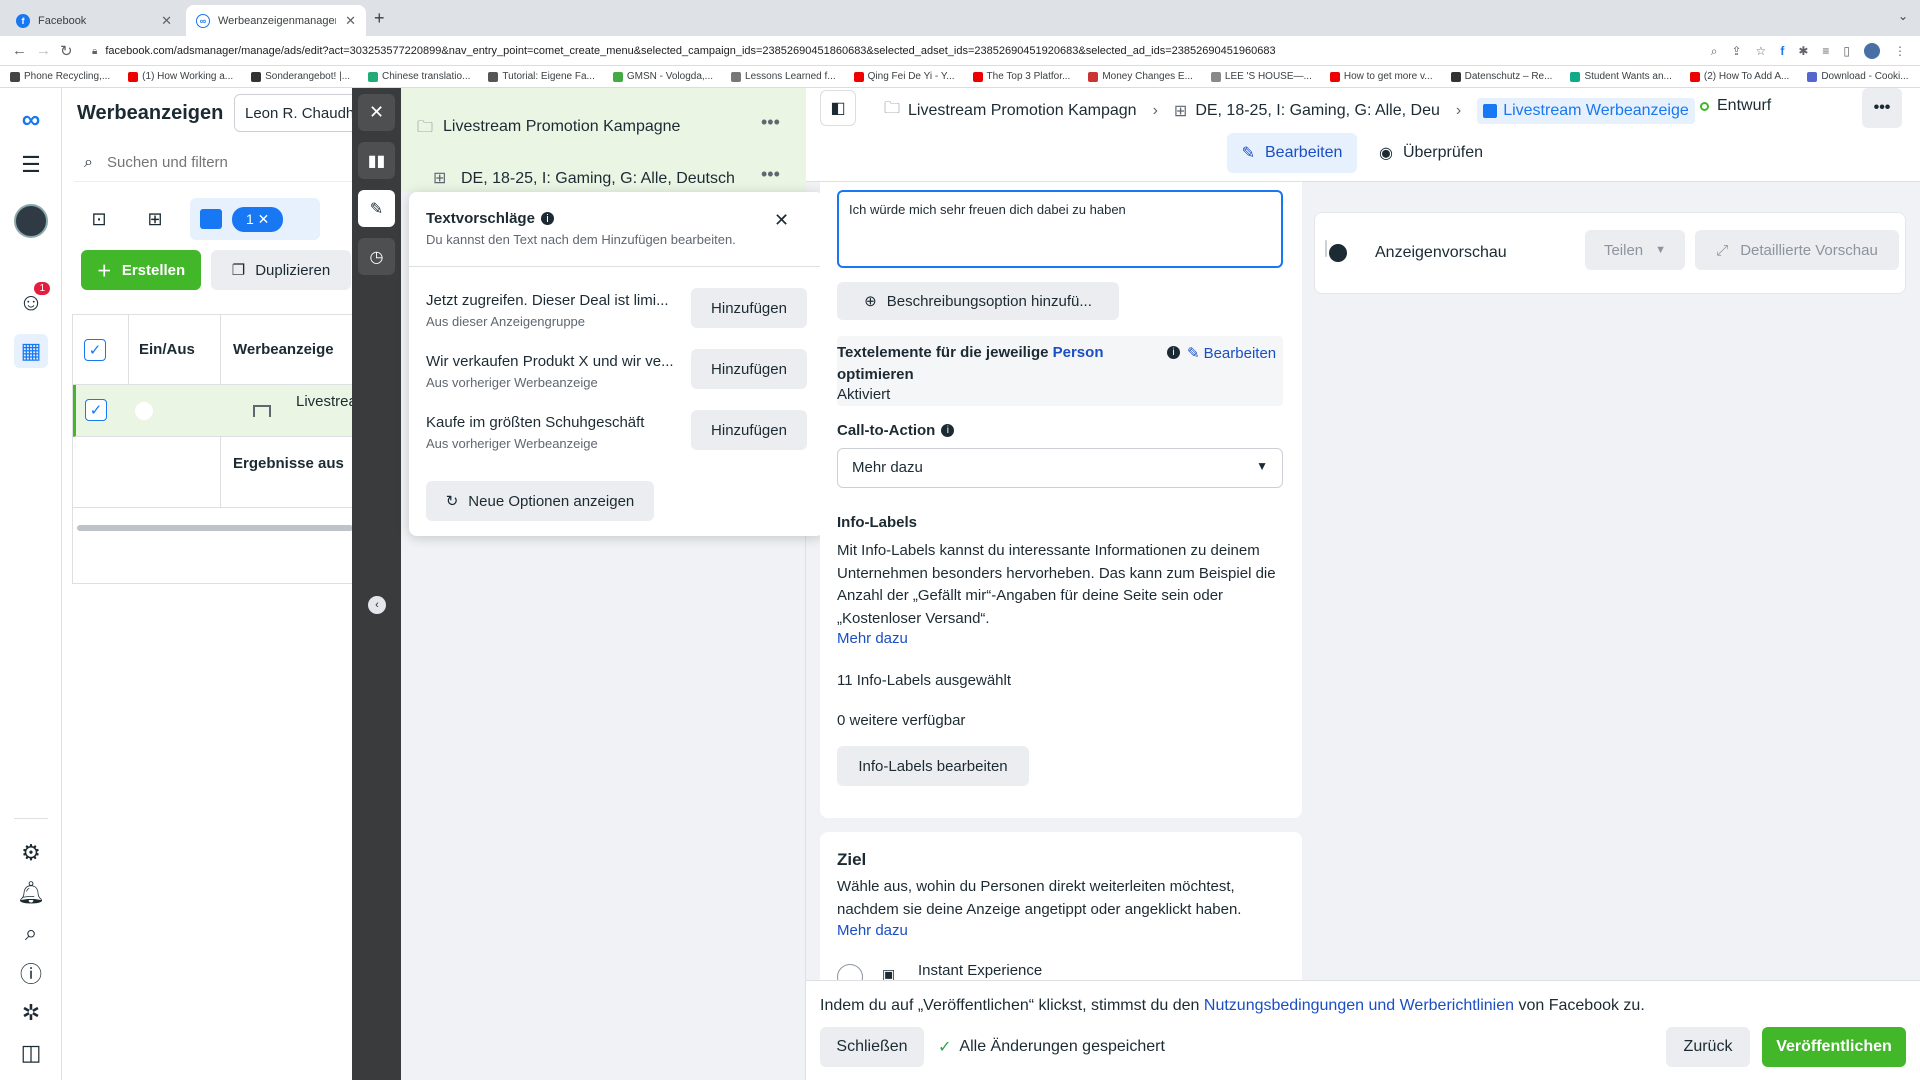 This screenshot has width=1920, height=1080. Describe the element at coordinates (1317, 111) in the screenshot. I see `breadcrumb-adset: DE, 18-25, I: Gaming, G: Alle, Deu` at that location.